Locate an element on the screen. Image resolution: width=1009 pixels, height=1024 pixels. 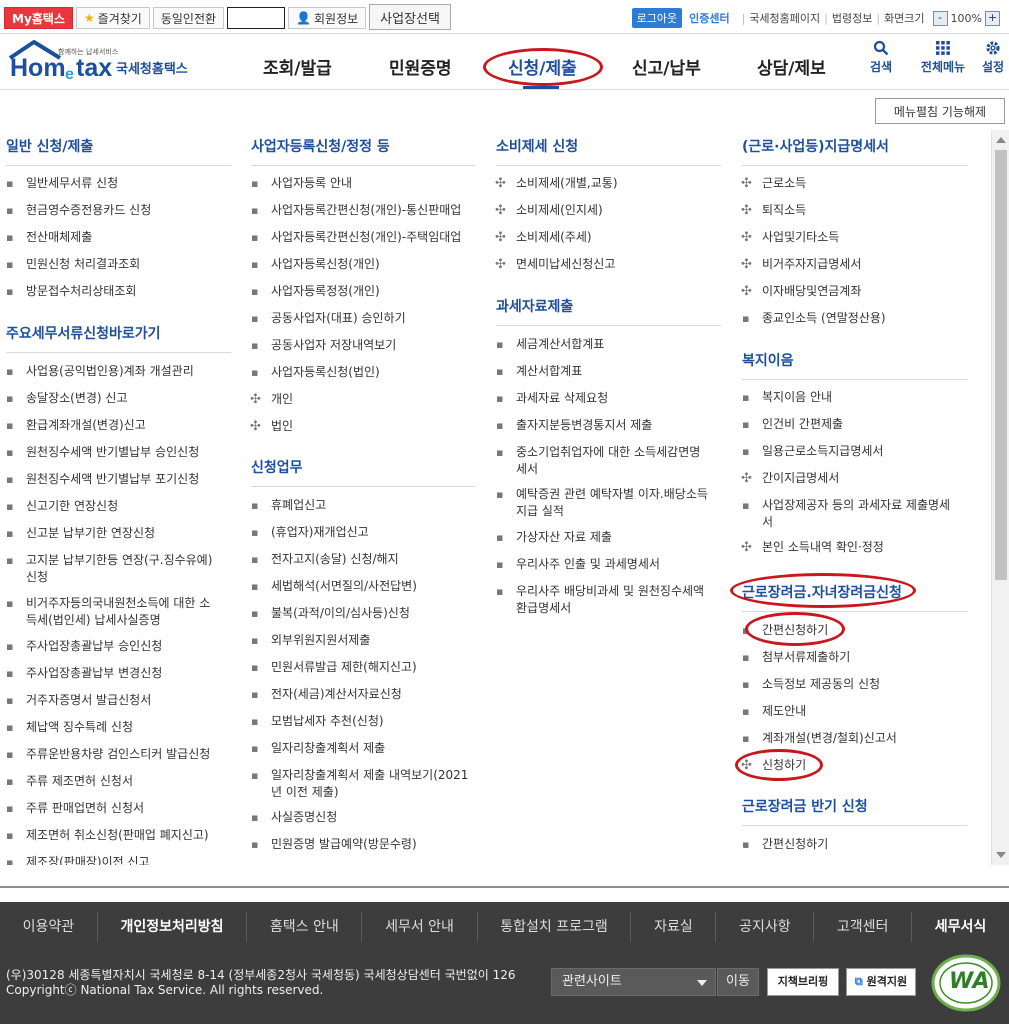
menu-item: ▪ 전자(세금)계산서자료신청 is located at coordinates (363, 694).